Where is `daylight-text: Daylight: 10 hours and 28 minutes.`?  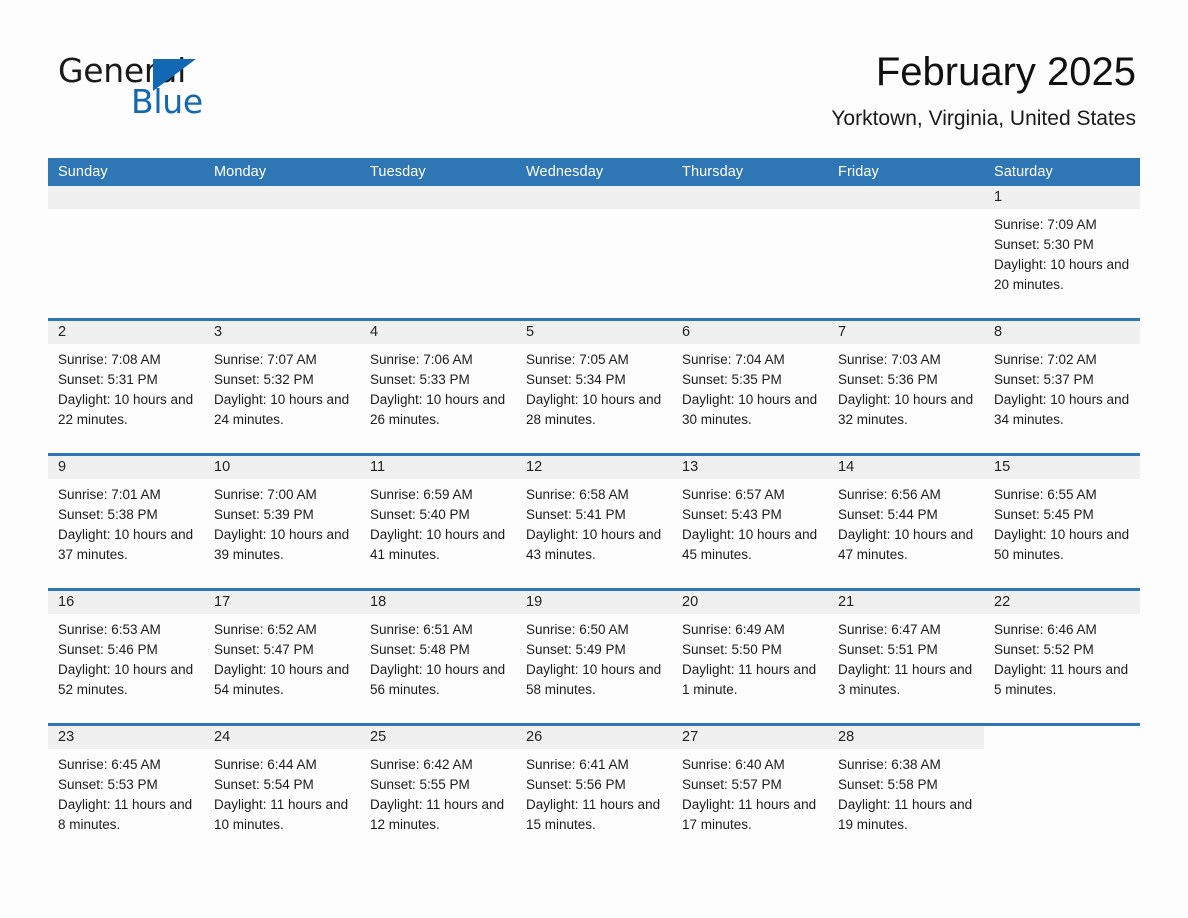
daylight-text: Daylight: 10 hours and 28 minutes. is located at coordinates (594, 409).